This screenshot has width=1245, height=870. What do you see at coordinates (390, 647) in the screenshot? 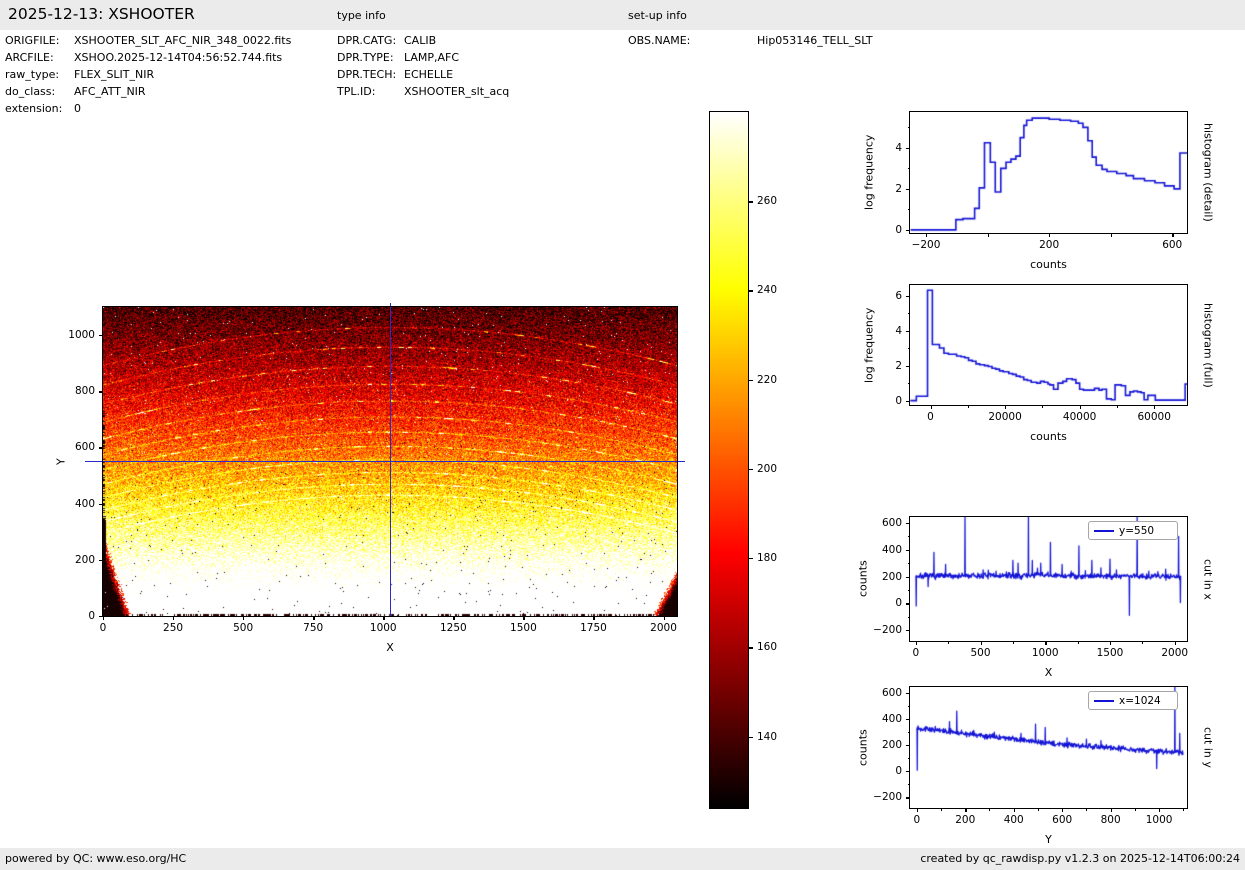
I see `detector-xlabel: X` at bounding box center [390, 647].